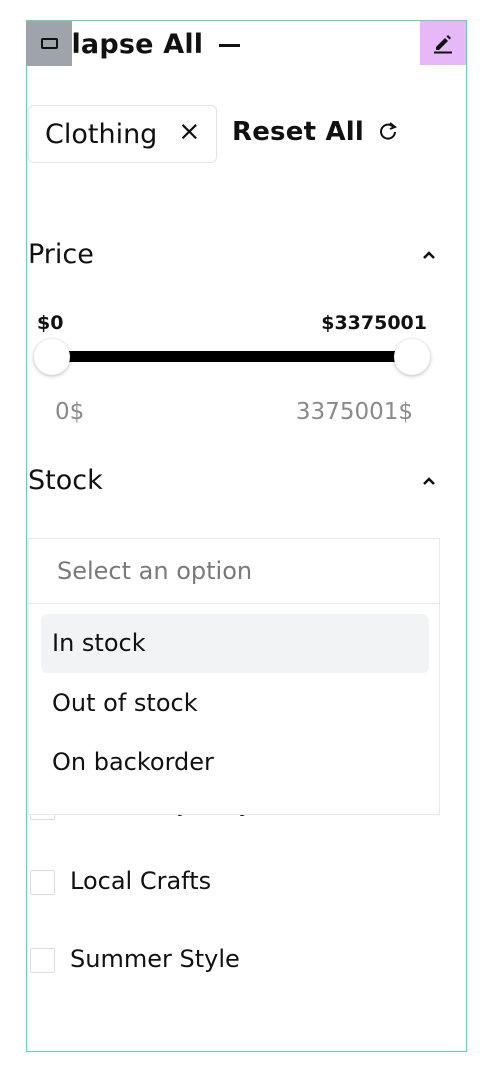 This screenshot has height=1076, width=494. I want to click on price-slider-track, so click(232, 356).